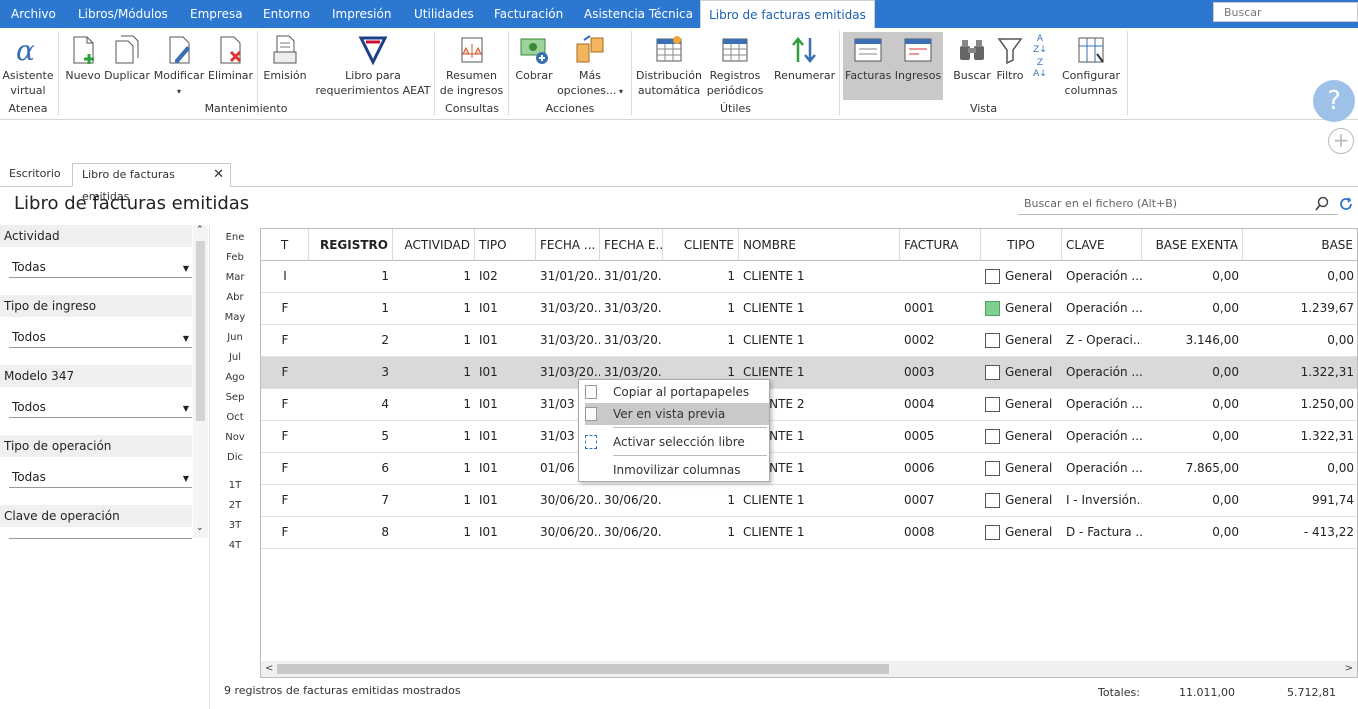  What do you see at coordinates (444, 14) in the screenshot?
I see `menu-utilidades: Utilidades` at bounding box center [444, 14].